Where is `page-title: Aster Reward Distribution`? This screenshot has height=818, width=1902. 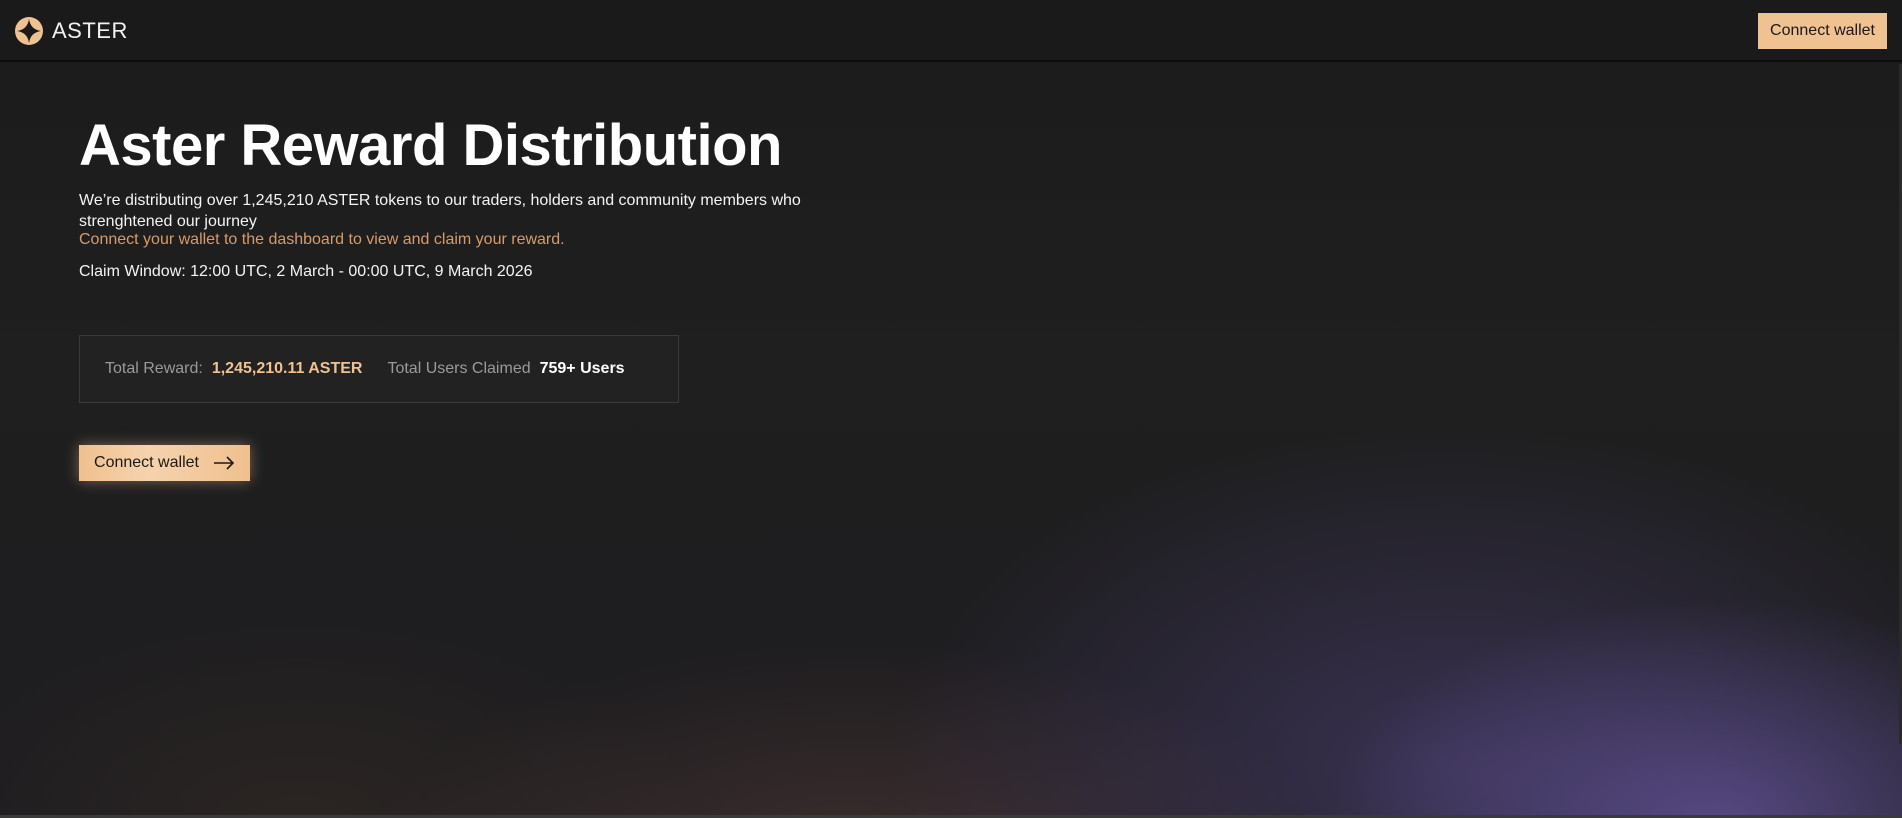
page-title: Aster Reward Distribution is located at coordinates (430, 145).